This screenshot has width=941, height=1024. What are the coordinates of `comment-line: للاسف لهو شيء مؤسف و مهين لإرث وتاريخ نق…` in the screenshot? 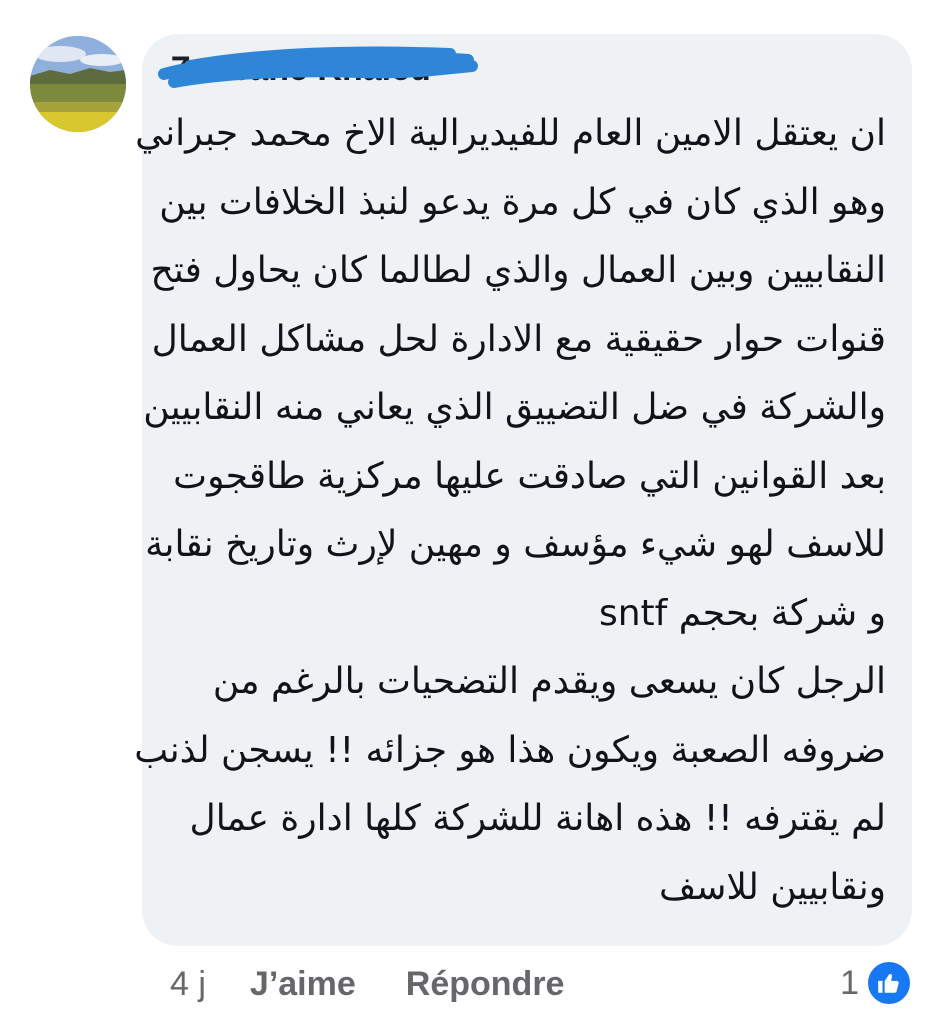 It's located at (515, 544).